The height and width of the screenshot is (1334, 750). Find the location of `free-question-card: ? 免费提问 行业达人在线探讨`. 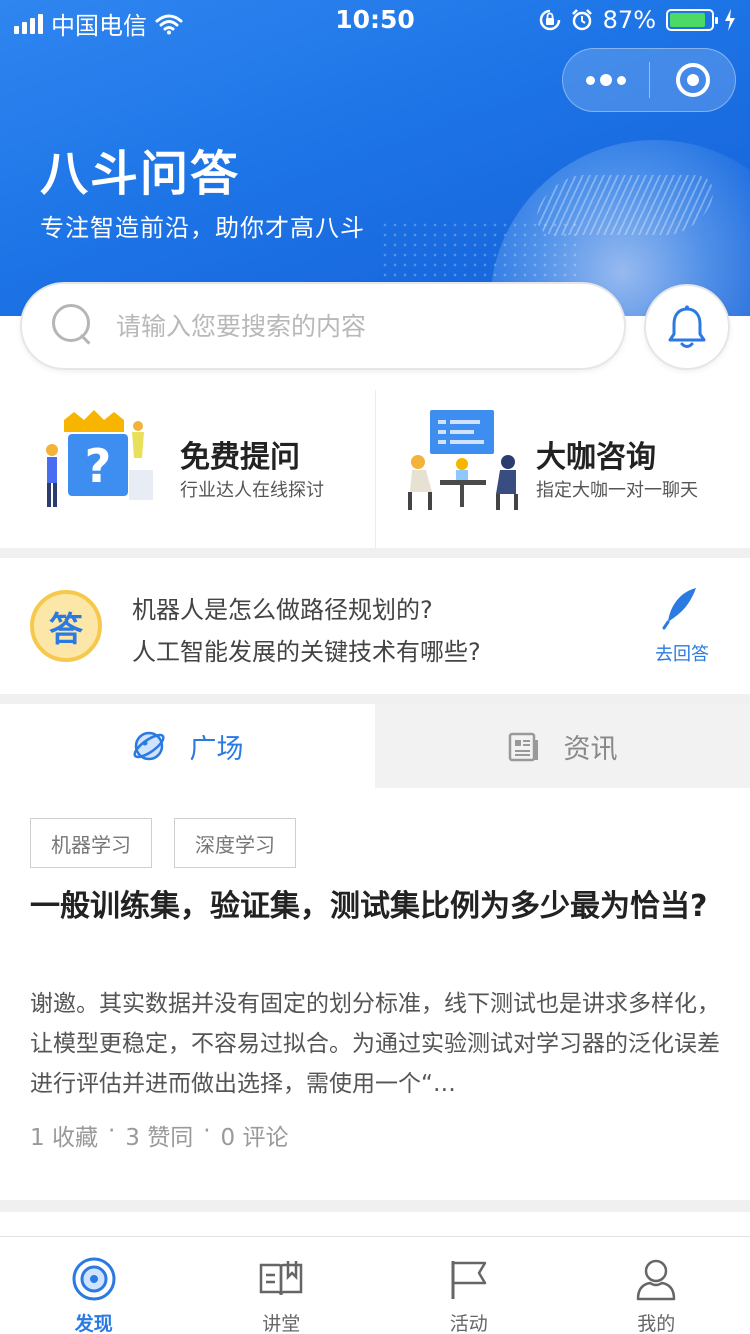

free-question-card: ? 免费提问 行业达人在线探讨 is located at coordinates (187, 469).